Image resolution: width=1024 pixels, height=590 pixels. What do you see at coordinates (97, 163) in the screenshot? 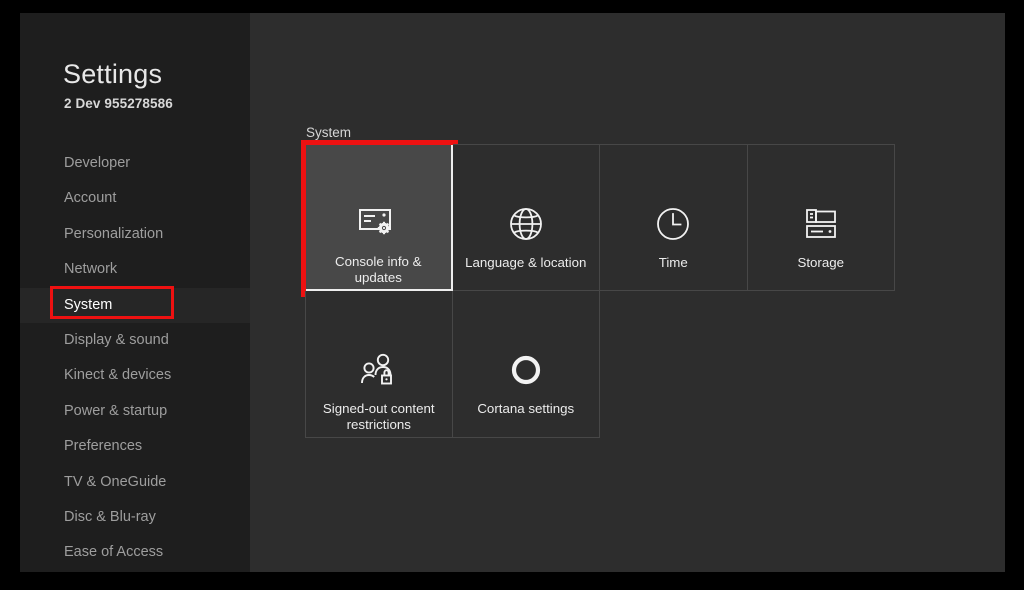
I see `sidebar-item-label: Developer` at bounding box center [97, 163].